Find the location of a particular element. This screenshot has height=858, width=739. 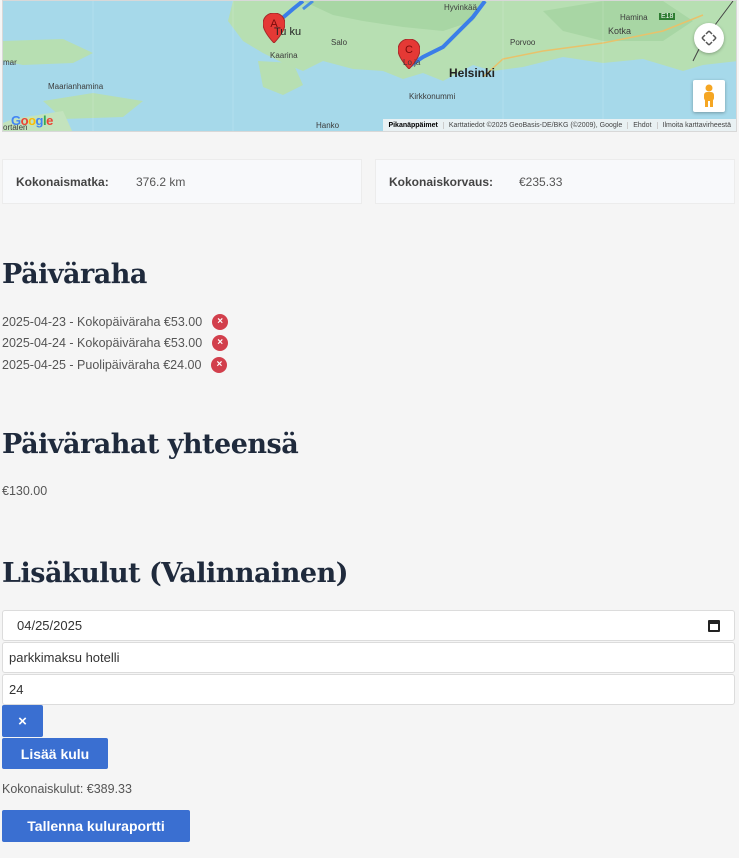

terms-link: Ehdot is located at coordinates (641, 125).